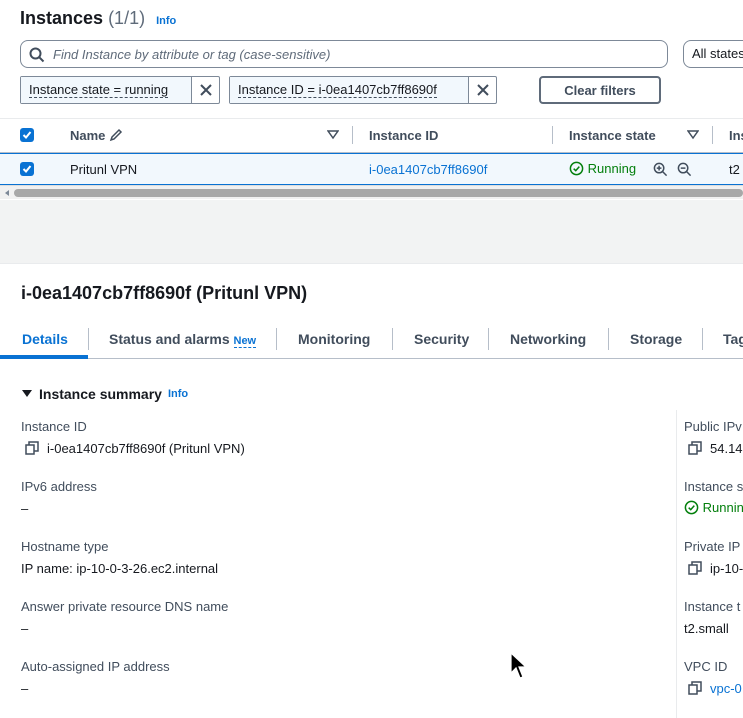  I want to click on edit-icon, so click(116, 135).